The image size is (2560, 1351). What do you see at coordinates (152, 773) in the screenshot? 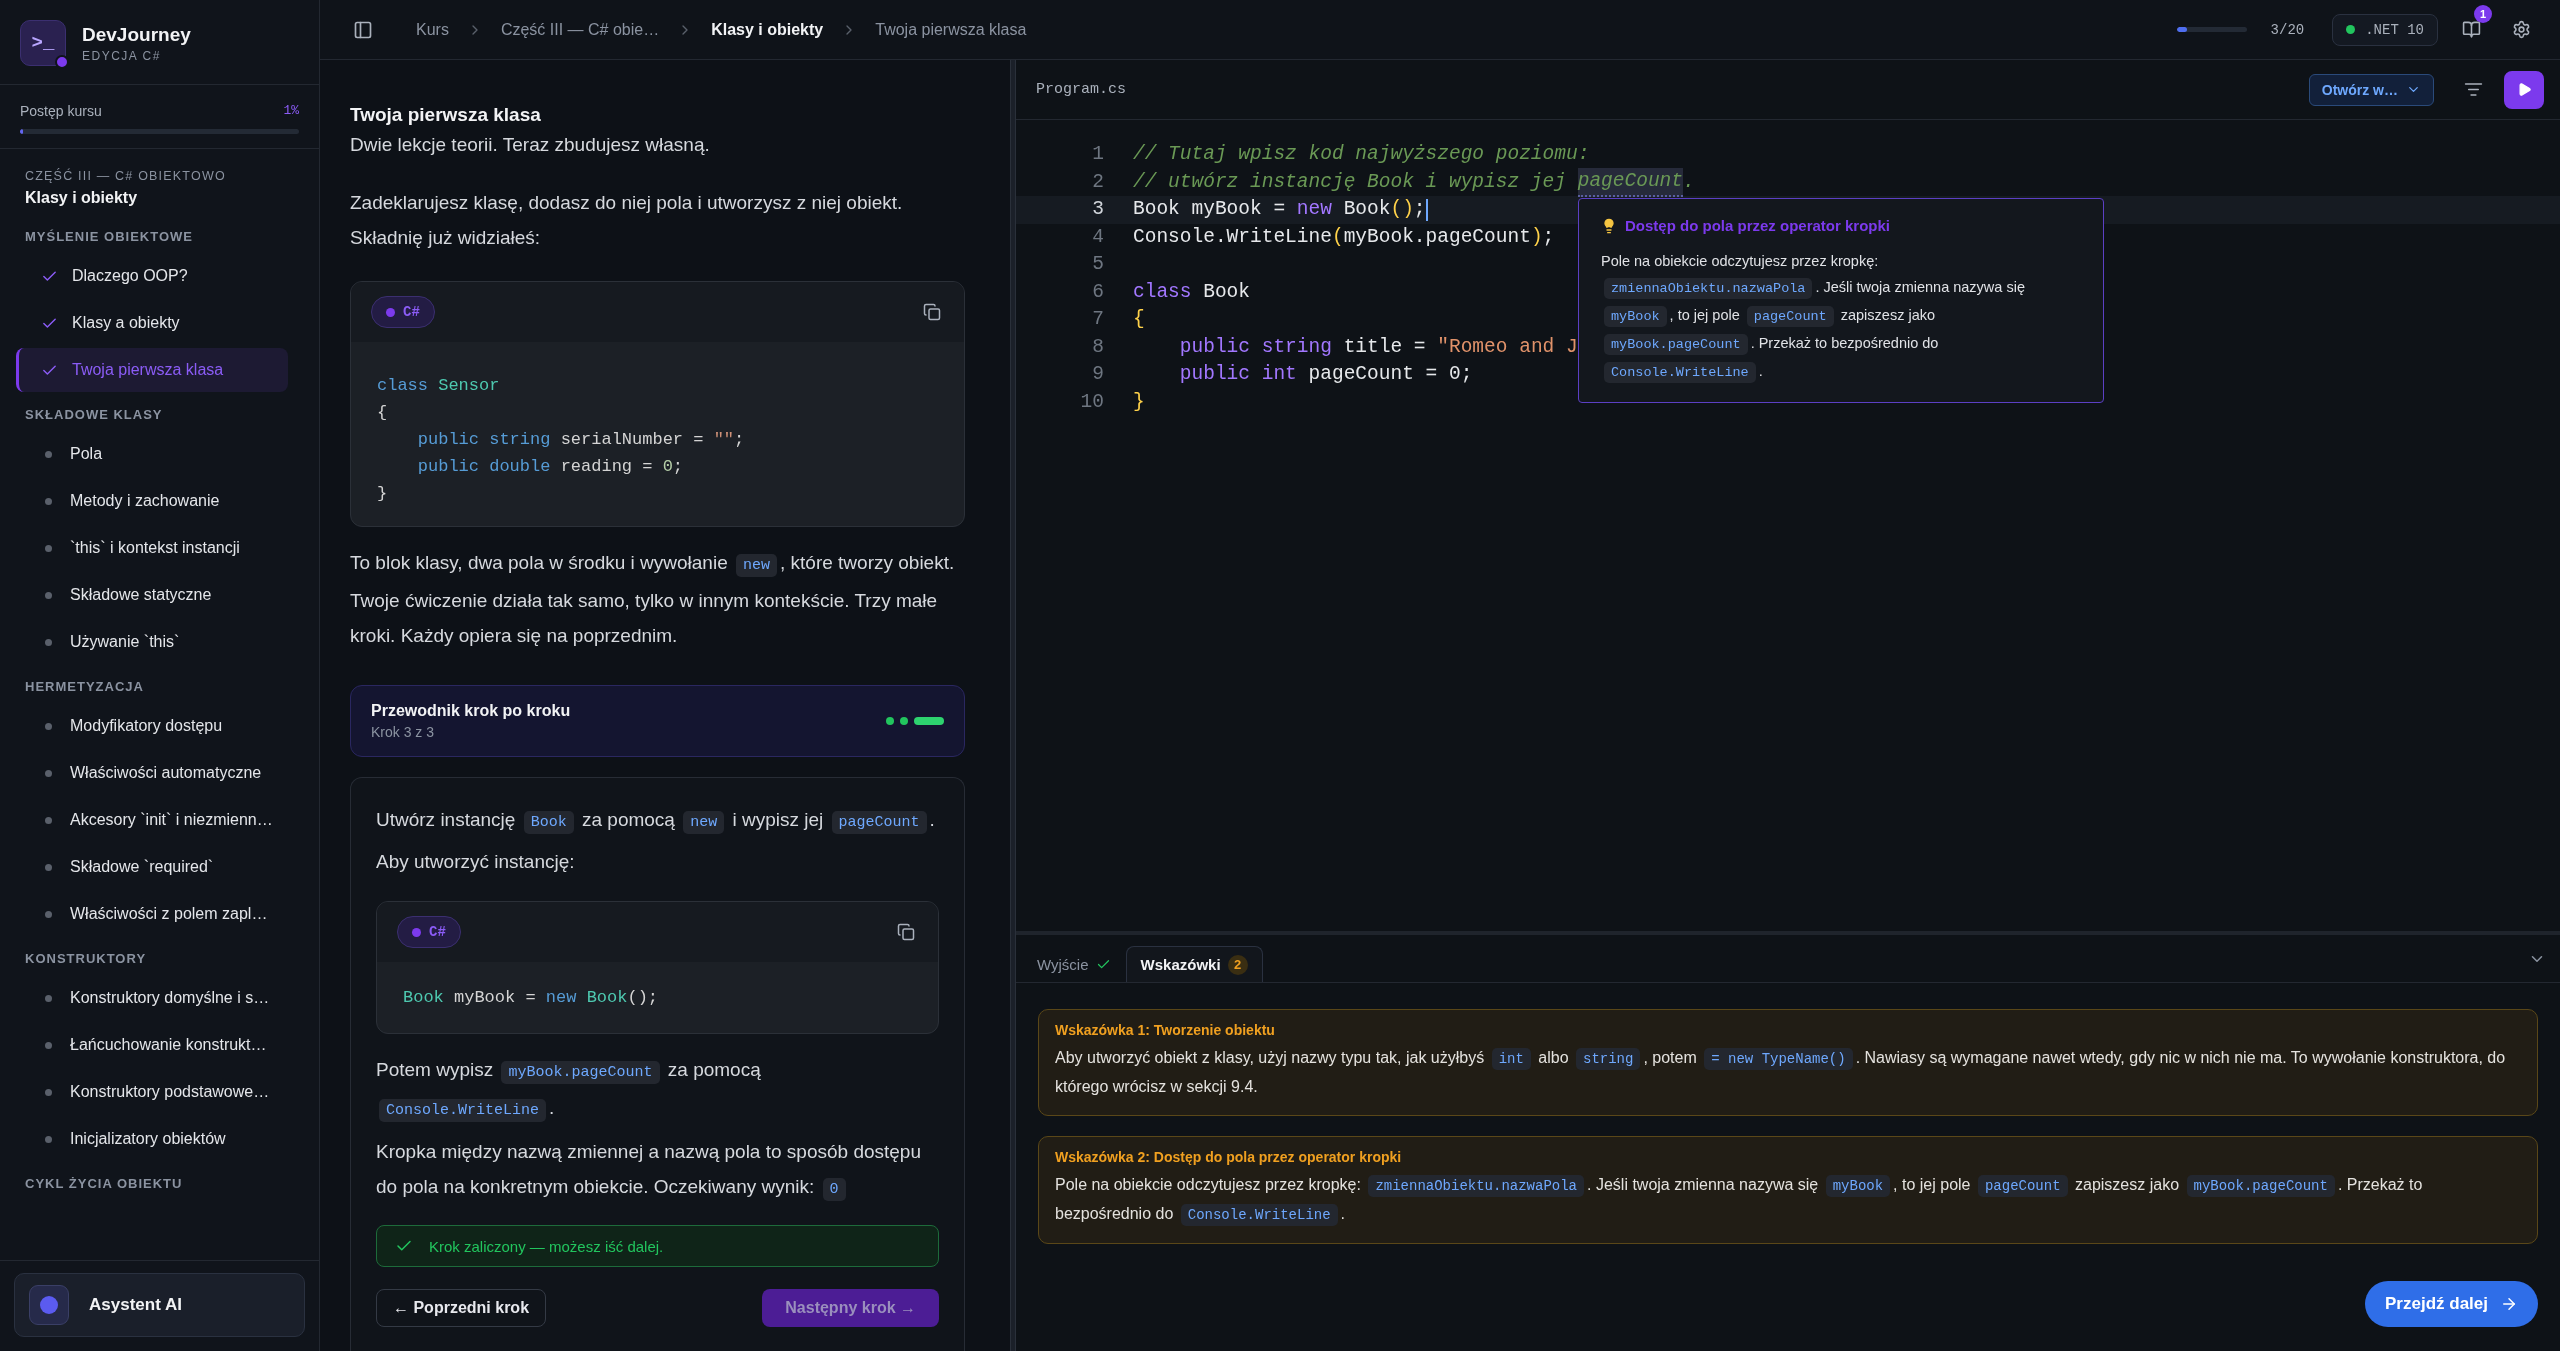
I see `lesson-item: Właściwości automatyczne` at bounding box center [152, 773].